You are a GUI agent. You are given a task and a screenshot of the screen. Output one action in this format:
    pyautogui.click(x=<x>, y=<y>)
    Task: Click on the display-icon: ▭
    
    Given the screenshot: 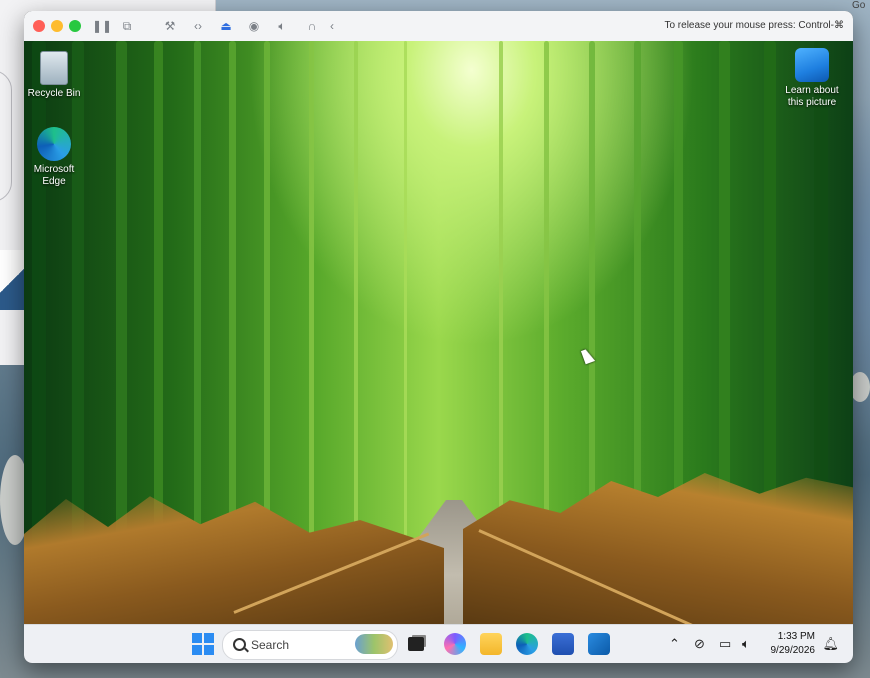 What is the action you would take?
    pyautogui.click(x=725, y=644)
    